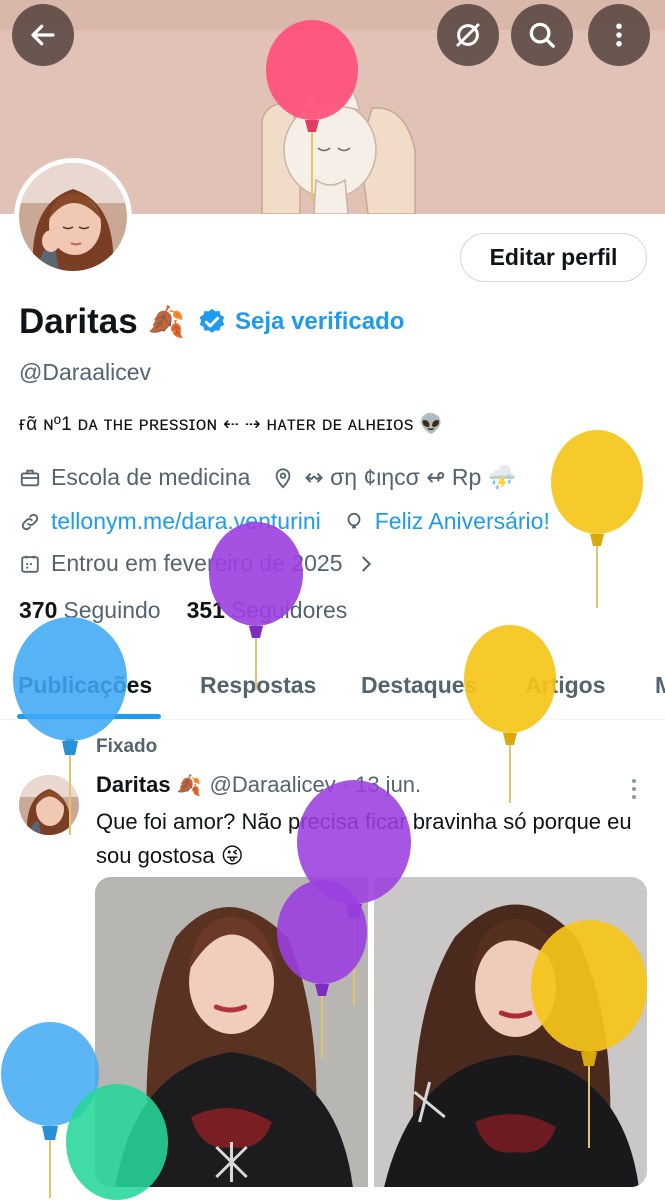 This screenshot has width=665, height=1200. I want to click on follow-stats: 370 Seguindo 351 Seguidores, so click(196, 610).